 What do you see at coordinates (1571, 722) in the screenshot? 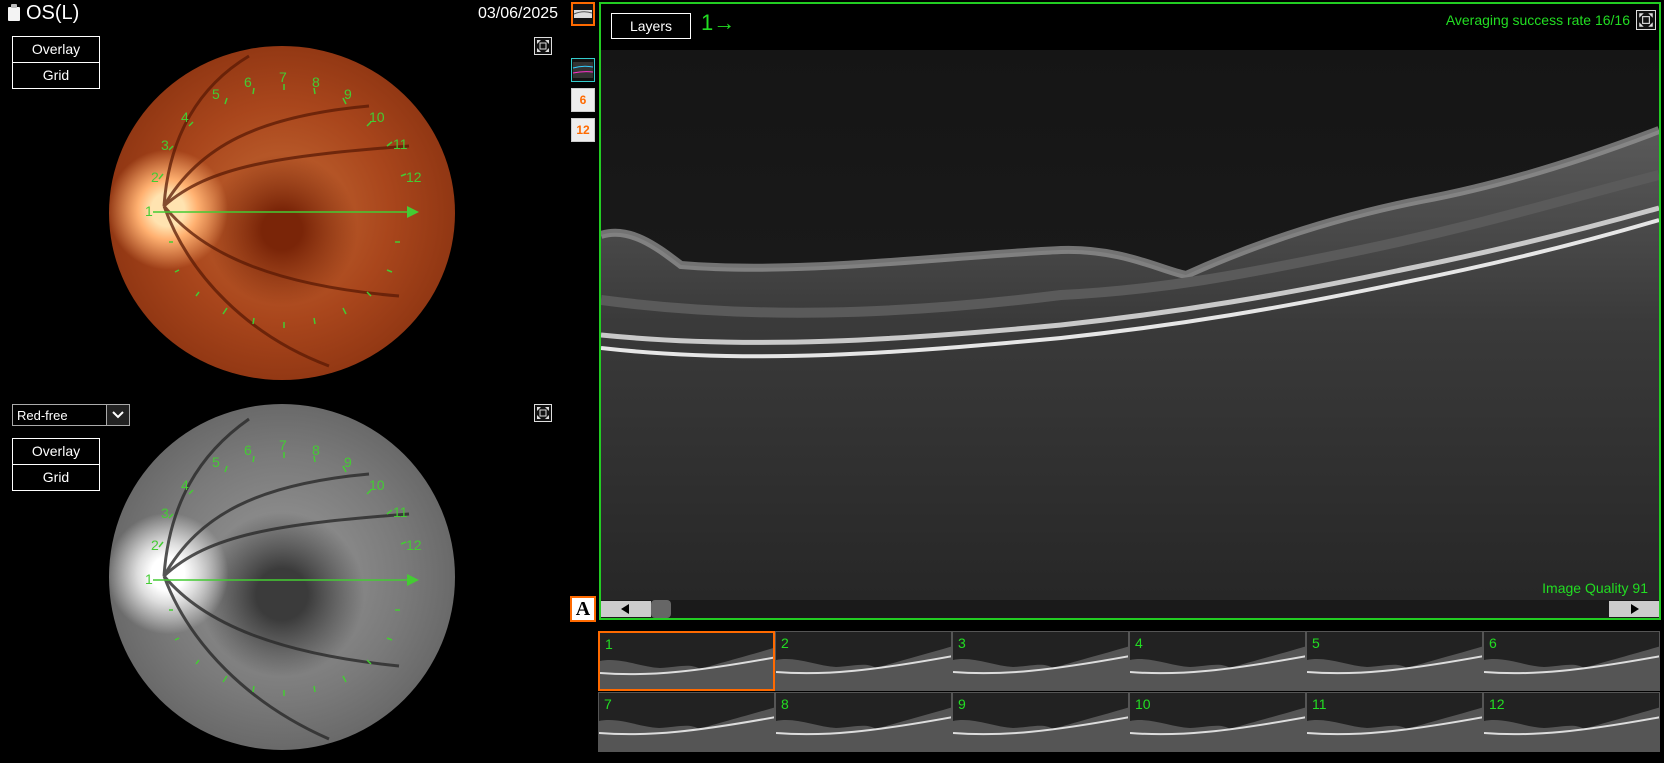
I see `scan-thumbnail: 12` at bounding box center [1571, 722].